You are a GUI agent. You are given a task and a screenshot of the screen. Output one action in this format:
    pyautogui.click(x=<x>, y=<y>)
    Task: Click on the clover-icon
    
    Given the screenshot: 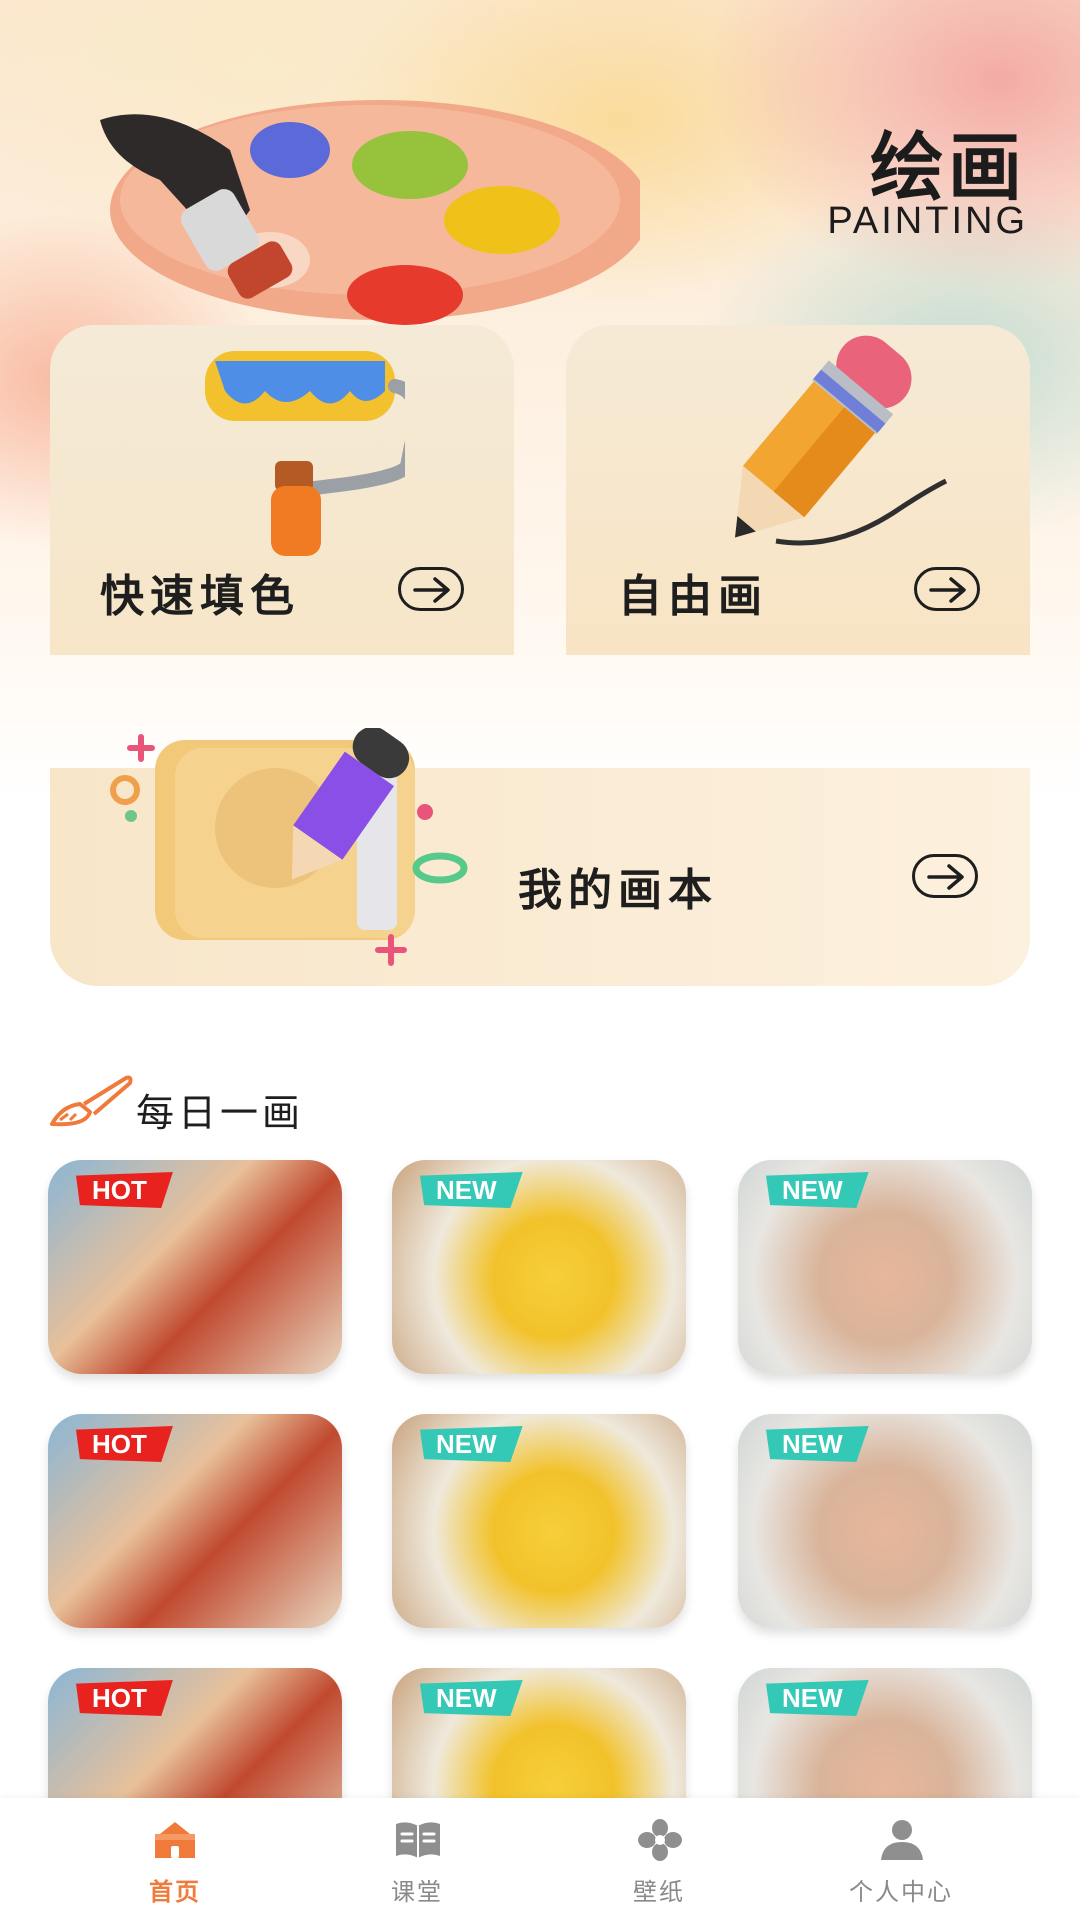 What is the action you would take?
    pyautogui.click(x=660, y=1840)
    